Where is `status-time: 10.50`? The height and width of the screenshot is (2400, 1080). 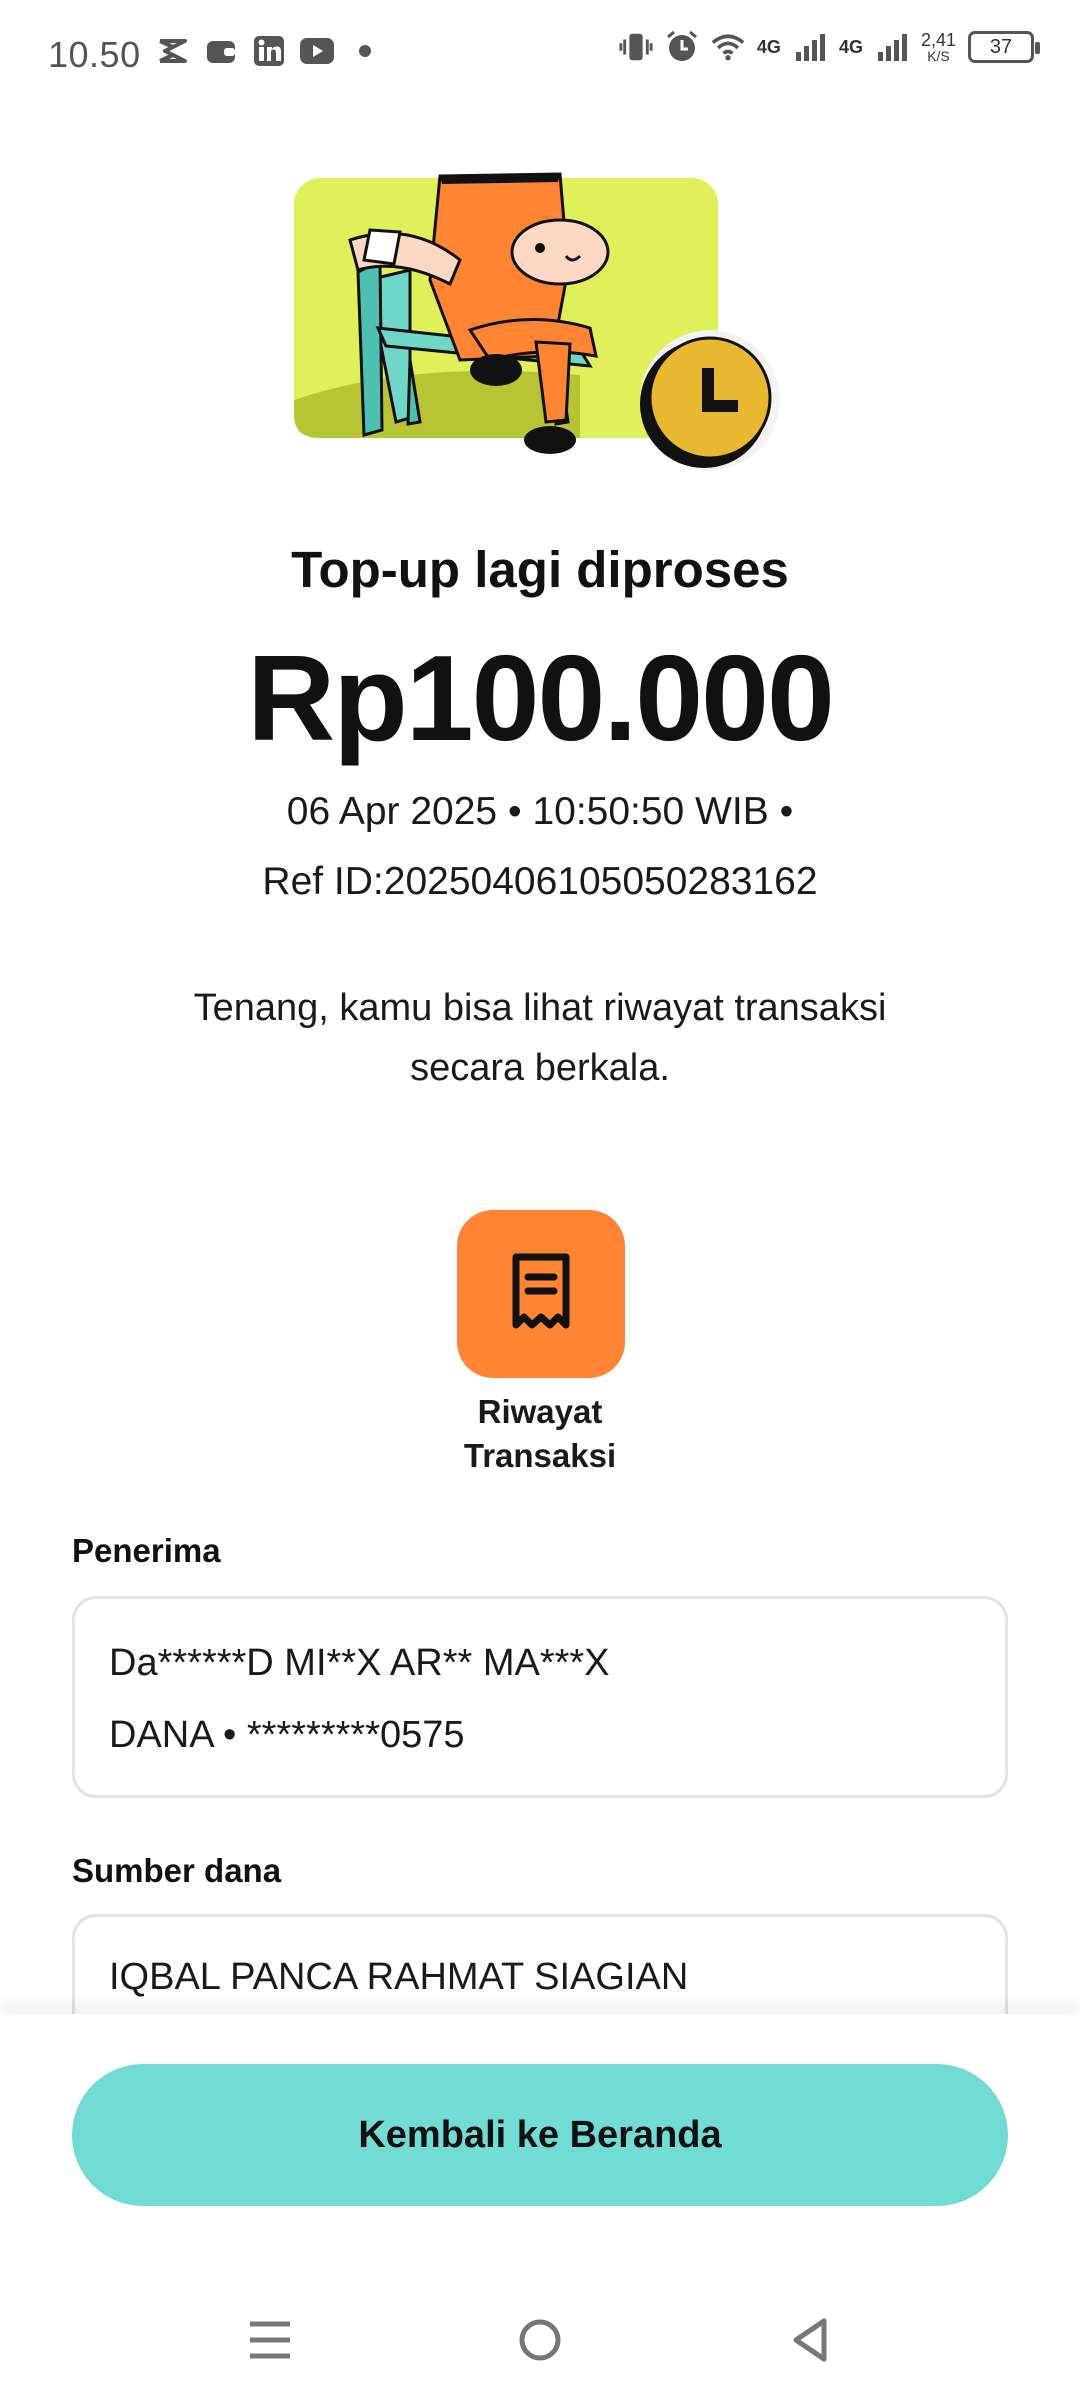
status-time: 10.50 is located at coordinates (94, 54).